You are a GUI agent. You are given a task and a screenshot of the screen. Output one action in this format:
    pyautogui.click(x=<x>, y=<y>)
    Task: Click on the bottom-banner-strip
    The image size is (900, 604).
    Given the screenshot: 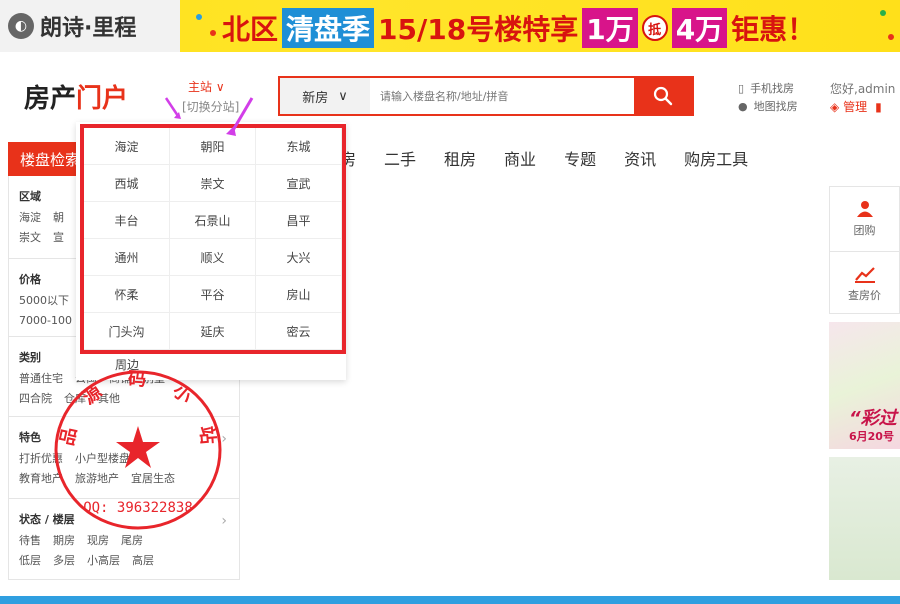 What is the action you would take?
    pyautogui.click(x=450, y=600)
    